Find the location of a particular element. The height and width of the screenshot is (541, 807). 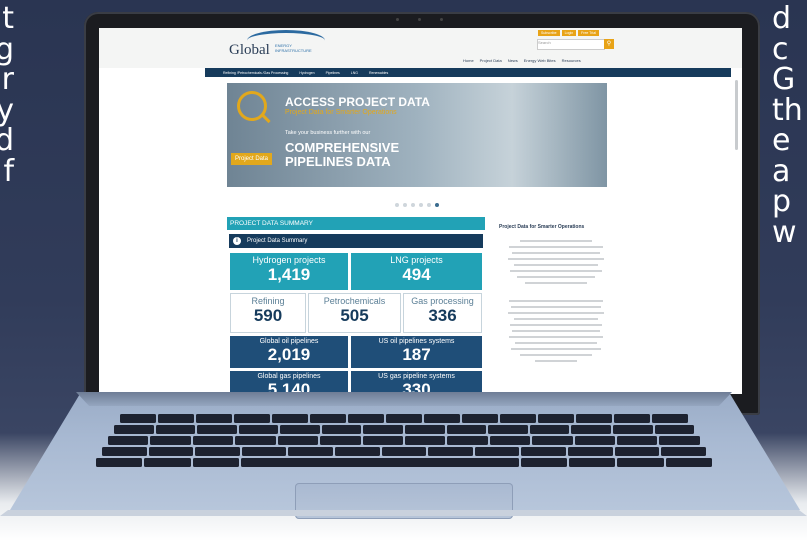

left-text-line: d is located at coordinates (7, 140).